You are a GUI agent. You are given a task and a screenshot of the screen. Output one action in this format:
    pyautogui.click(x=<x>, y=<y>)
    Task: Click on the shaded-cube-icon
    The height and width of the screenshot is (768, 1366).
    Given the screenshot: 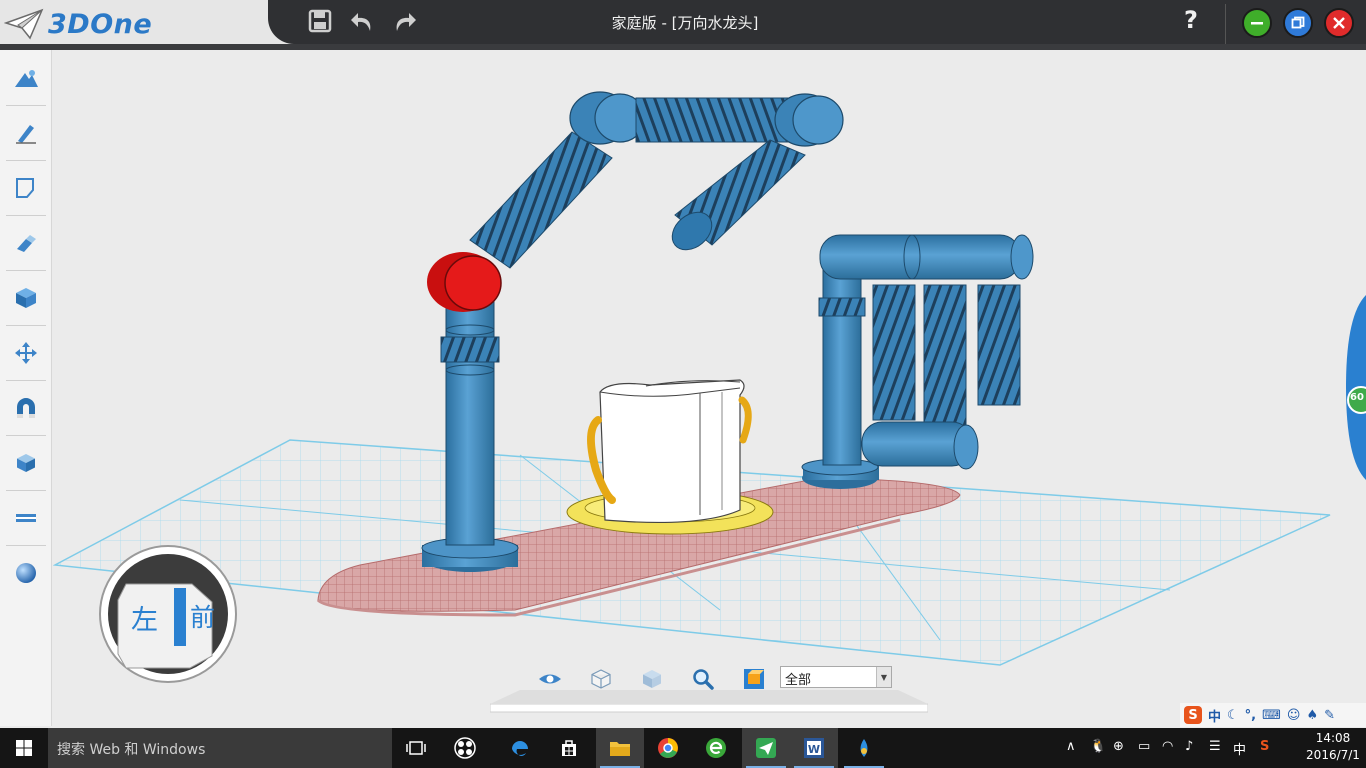 What is the action you would take?
    pyautogui.click(x=652, y=679)
    